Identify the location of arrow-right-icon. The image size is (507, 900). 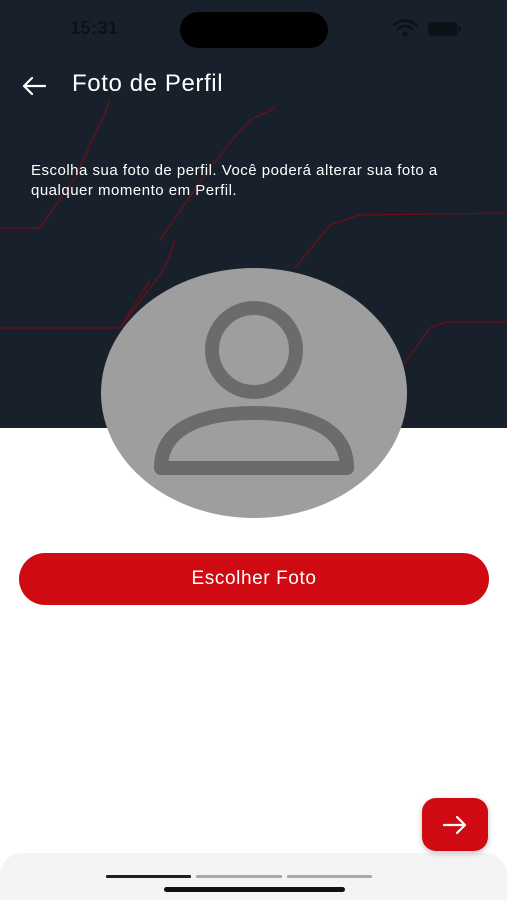
(454, 824).